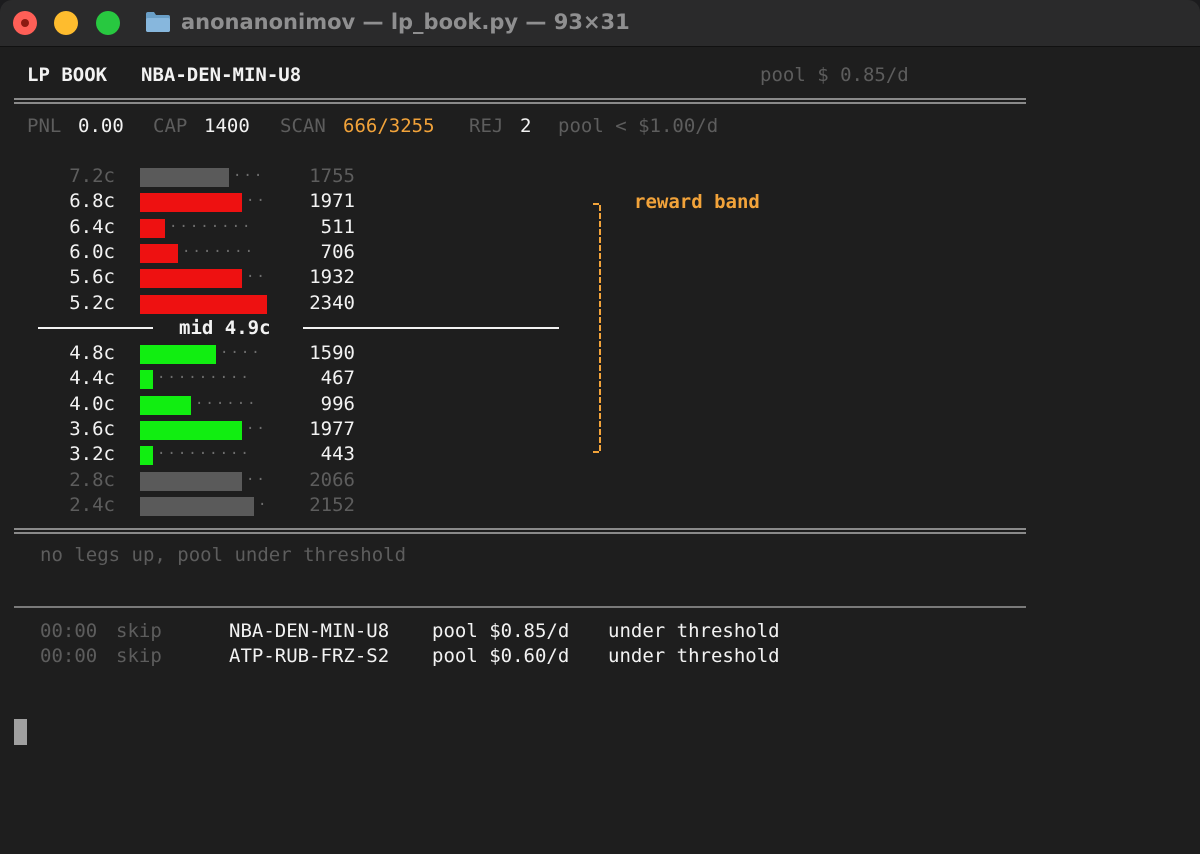 This screenshot has width=1200, height=854. Describe the element at coordinates (95, 328) in the screenshot. I see `mid-line-left` at that location.